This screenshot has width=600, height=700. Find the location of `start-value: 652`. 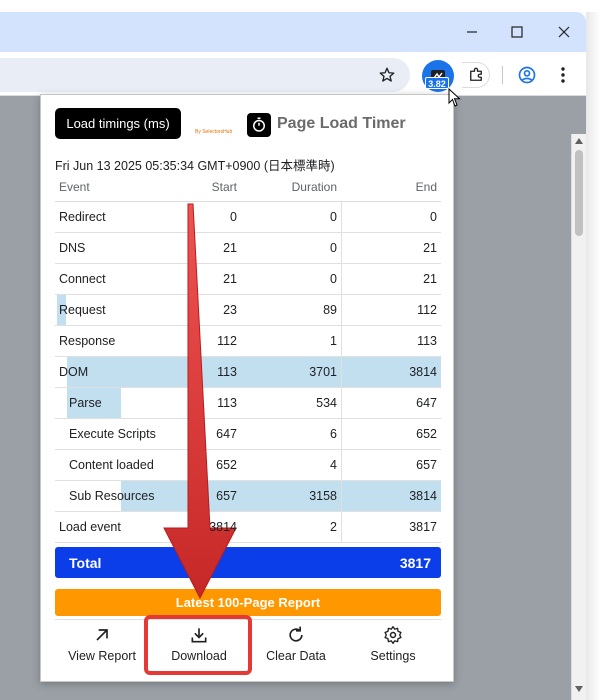

start-value: 652 is located at coordinates (226, 464).